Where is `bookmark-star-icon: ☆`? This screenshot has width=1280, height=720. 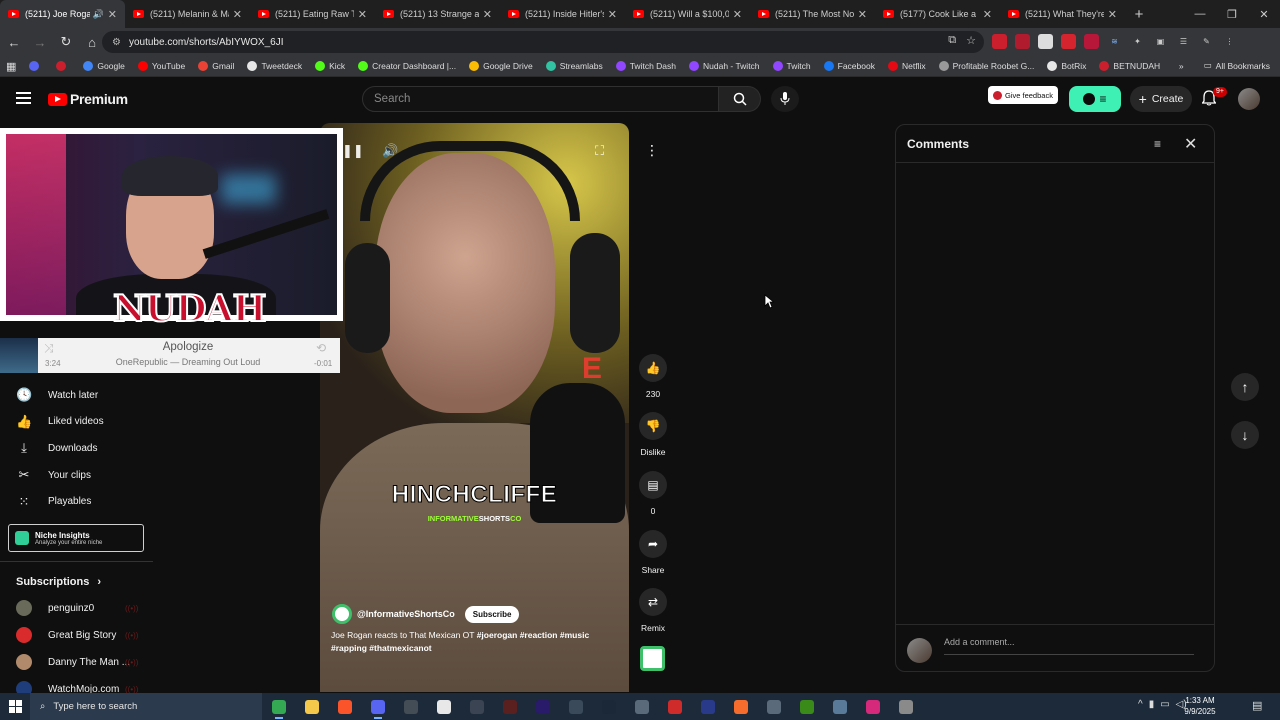 bookmark-star-icon: ☆ is located at coordinates (971, 40).